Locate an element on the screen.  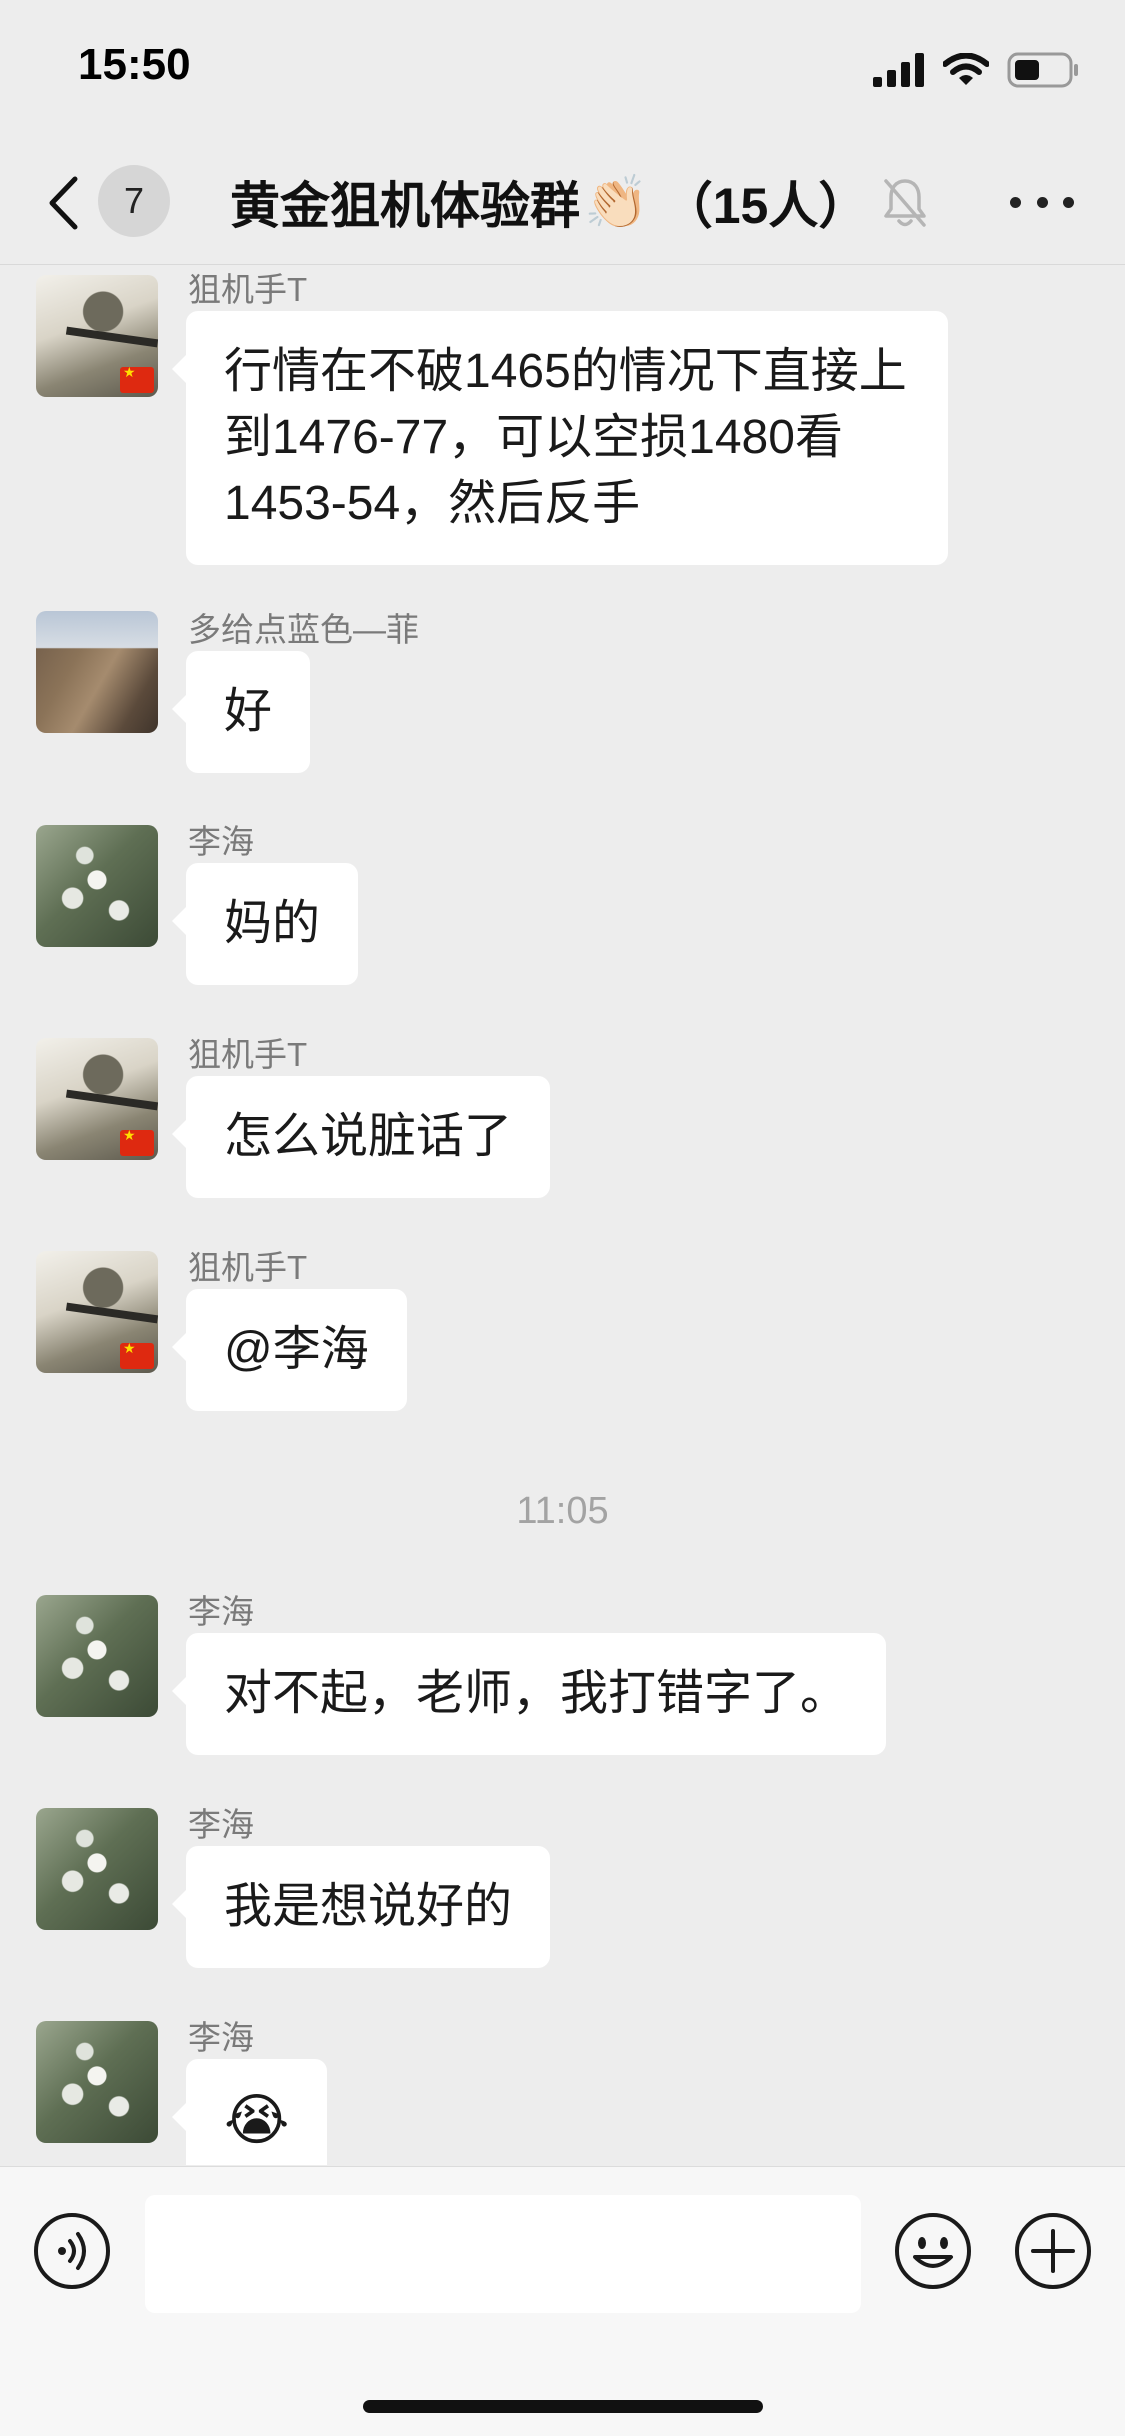
message-input is located at coordinates (503, 2254).